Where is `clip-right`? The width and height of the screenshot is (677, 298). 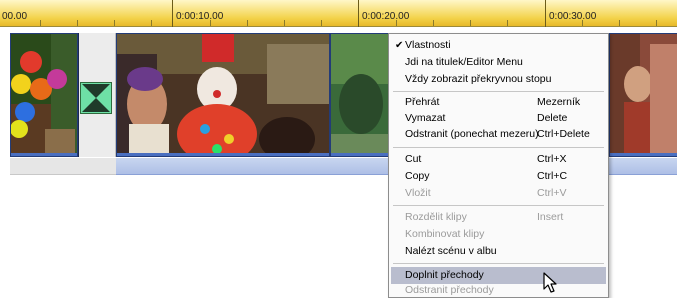
clip-right is located at coordinates (643, 95).